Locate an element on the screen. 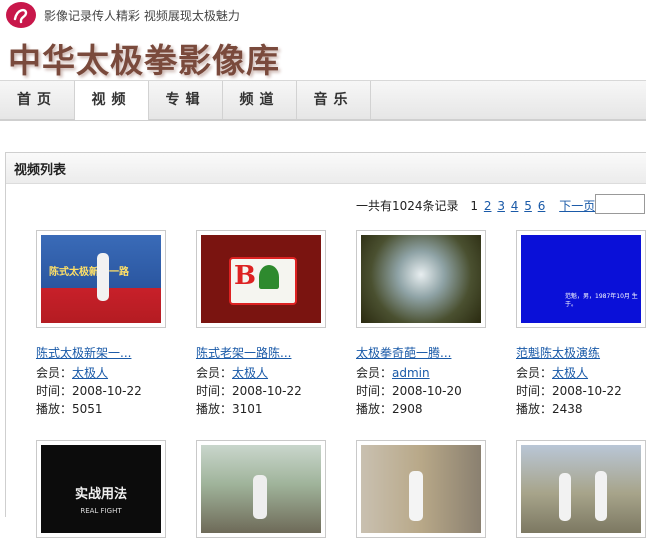  video-plays: 播放：5051 is located at coordinates (69, 409).